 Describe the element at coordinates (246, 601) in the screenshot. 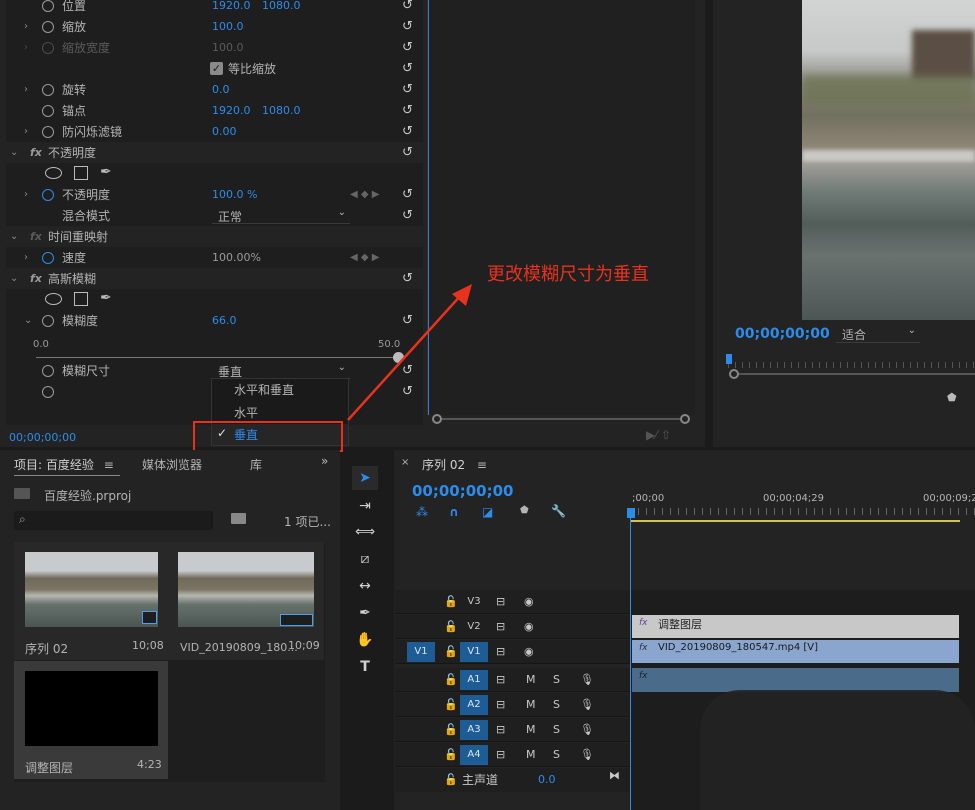

I see `project-item-video: VID_20190809_180... 10;09` at that location.